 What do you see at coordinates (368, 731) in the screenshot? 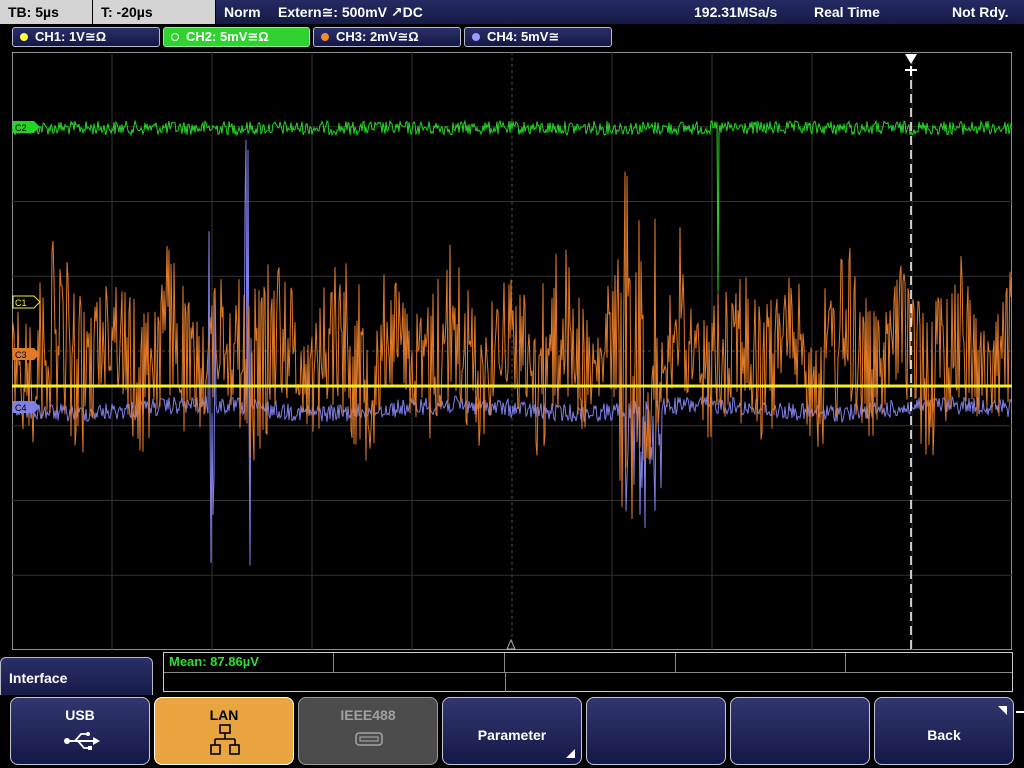
I see `ieee488-button: IEEE488` at bounding box center [368, 731].